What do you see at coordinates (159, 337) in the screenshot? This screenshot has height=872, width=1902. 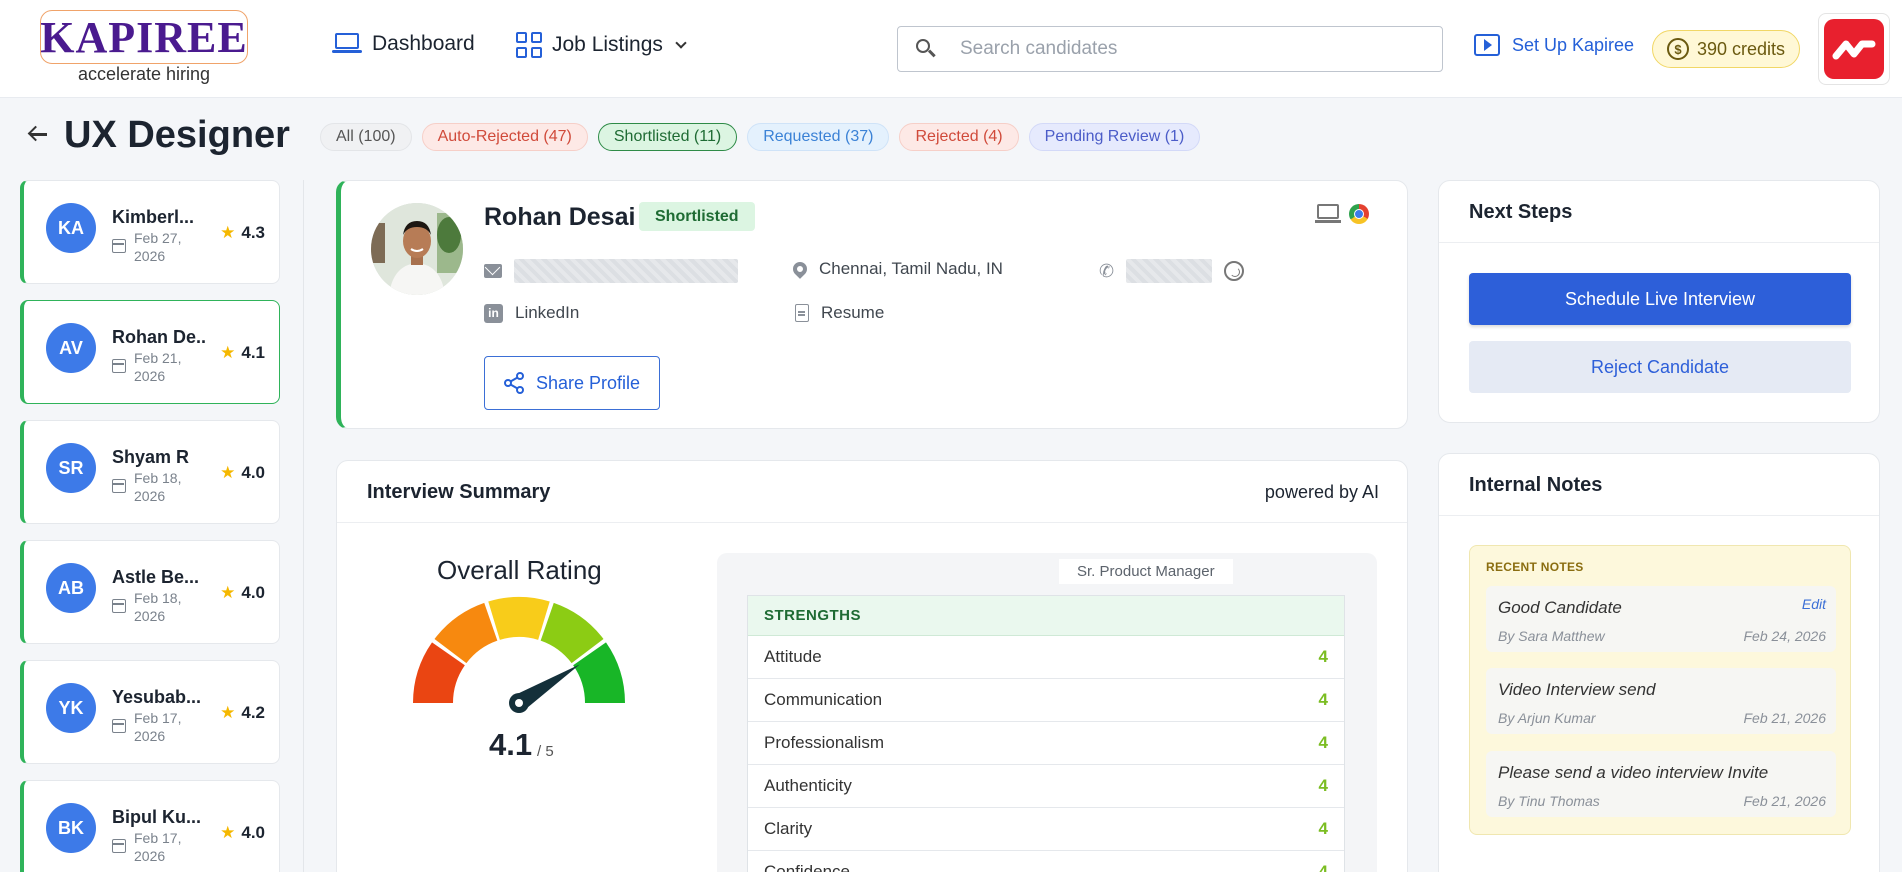 I see `candidate-name: Rohan De..` at bounding box center [159, 337].